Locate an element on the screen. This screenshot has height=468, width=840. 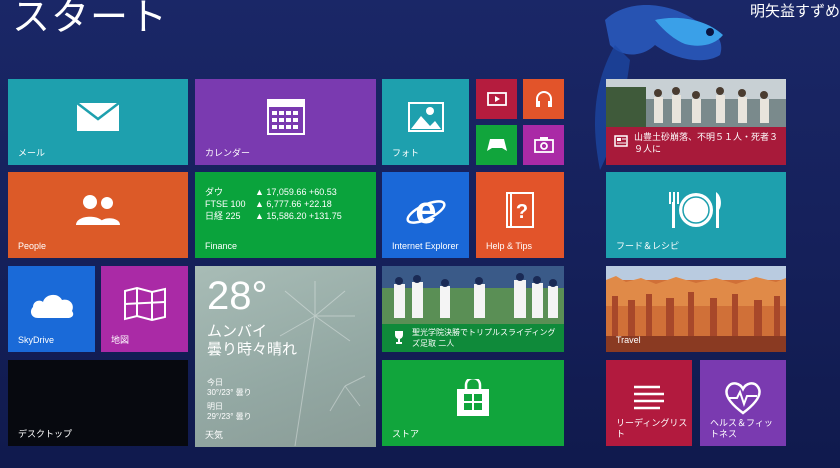
store-tile: ストア is located at coordinates (473, 403).